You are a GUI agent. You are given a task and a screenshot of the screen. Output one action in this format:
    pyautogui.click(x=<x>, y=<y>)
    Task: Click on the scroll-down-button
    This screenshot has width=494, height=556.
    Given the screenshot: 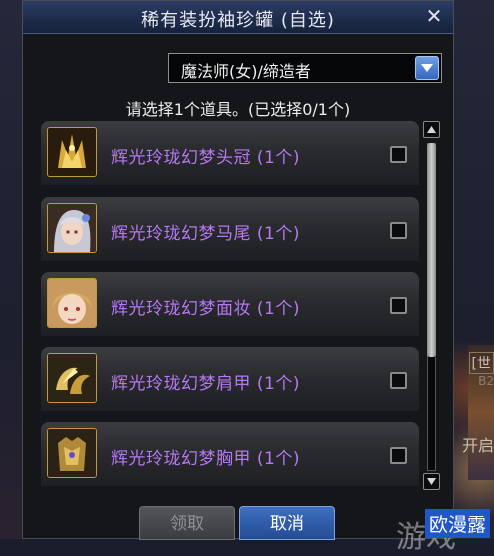 What is the action you would take?
    pyautogui.click(x=431, y=481)
    